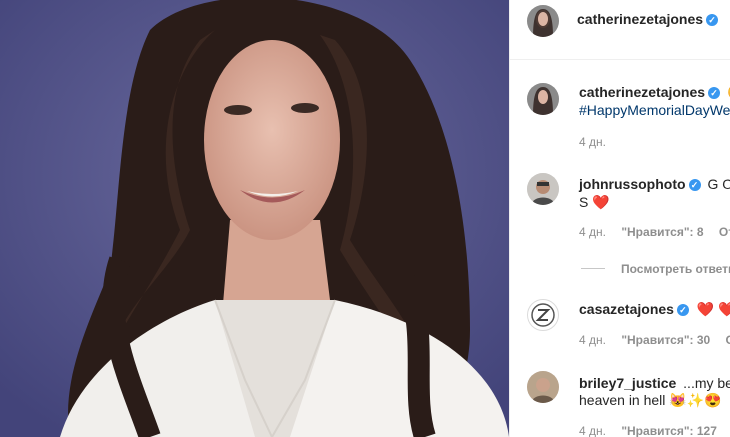 This screenshot has height=437, width=730. What do you see at coordinates (626, 309) in the screenshot?
I see `comment-username-text: casazetajones` at bounding box center [626, 309].